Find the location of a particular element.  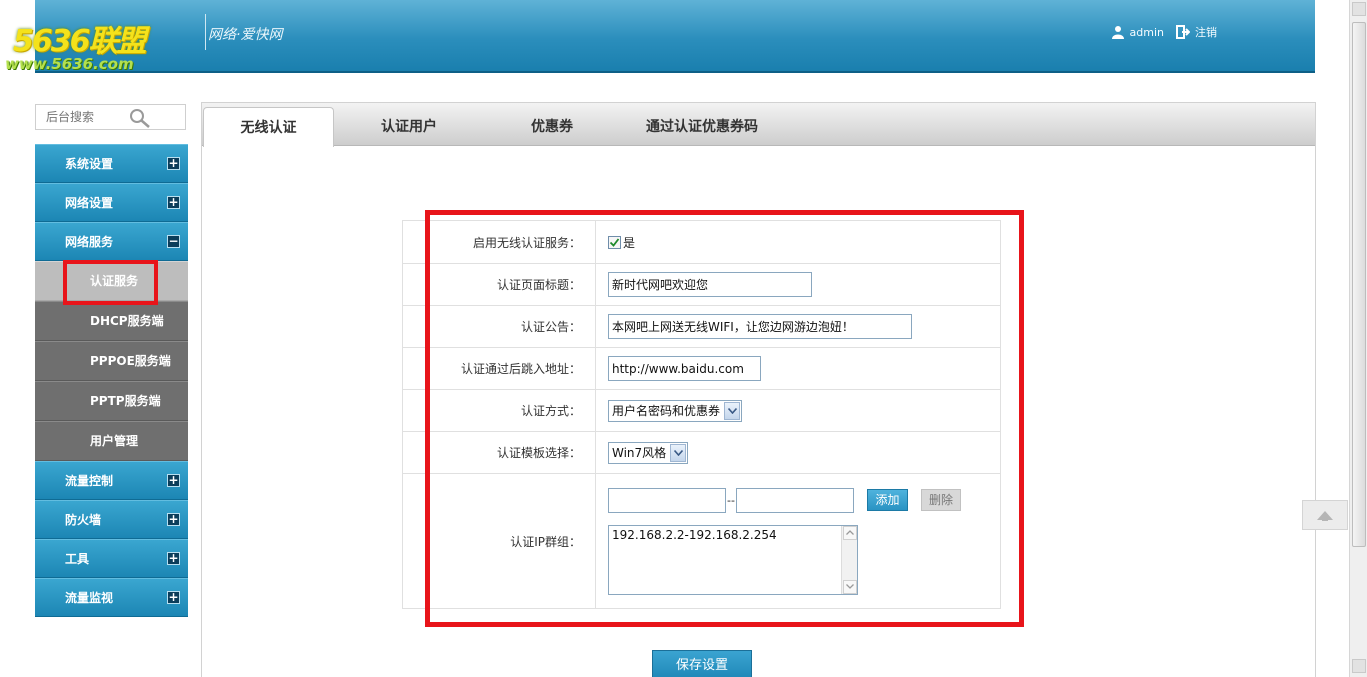

enable-checkbox: 是 is located at coordinates (621, 242).